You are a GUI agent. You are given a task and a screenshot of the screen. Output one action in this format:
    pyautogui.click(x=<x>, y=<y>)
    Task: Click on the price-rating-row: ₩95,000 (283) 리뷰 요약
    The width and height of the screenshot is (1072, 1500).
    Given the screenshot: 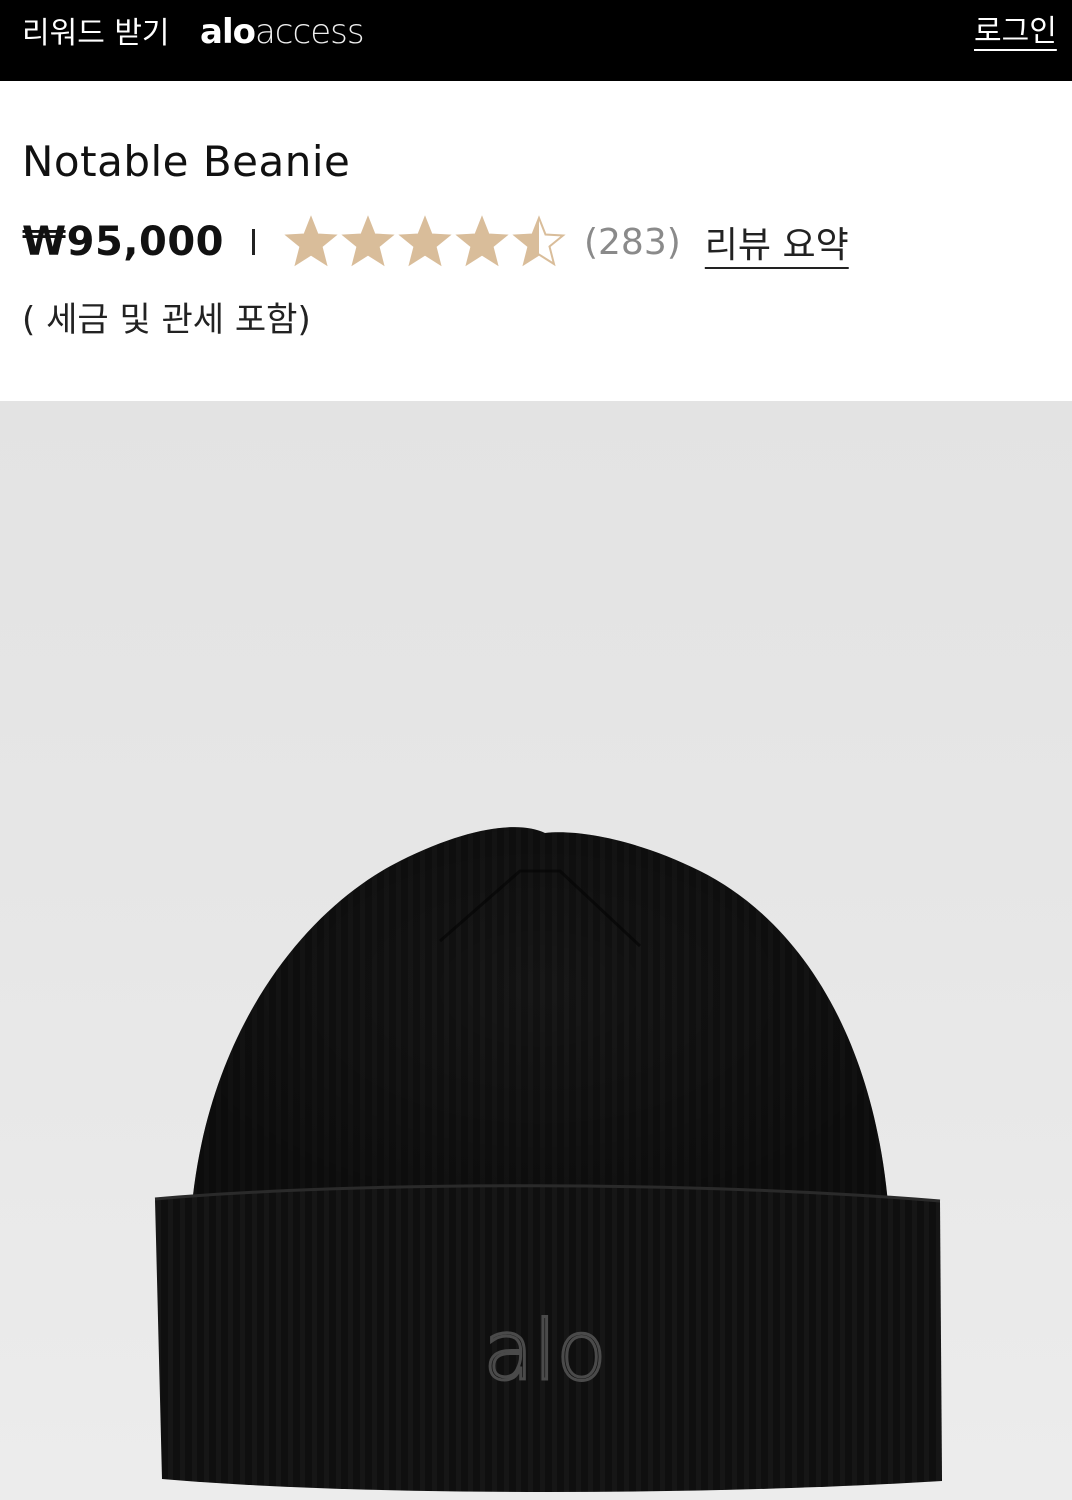 What is the action you would take?
    pyautogui.click(x=435, y=242)
    